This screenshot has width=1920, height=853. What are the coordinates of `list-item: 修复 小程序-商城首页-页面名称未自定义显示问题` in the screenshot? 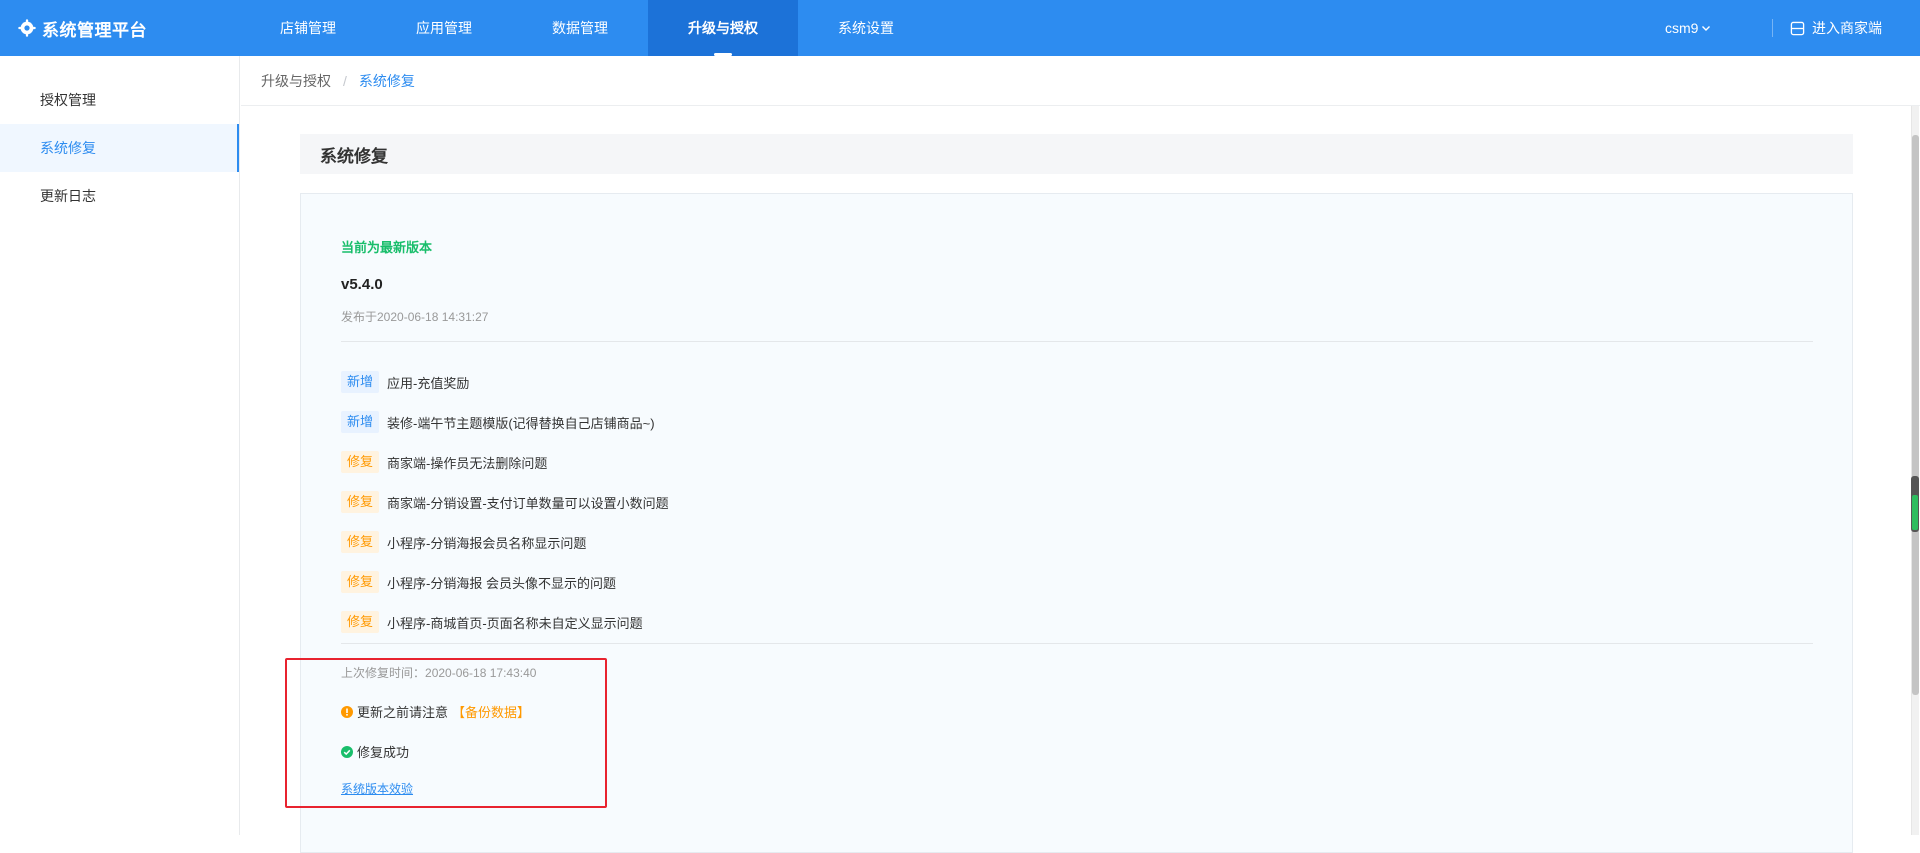 It's located at (505, 622).